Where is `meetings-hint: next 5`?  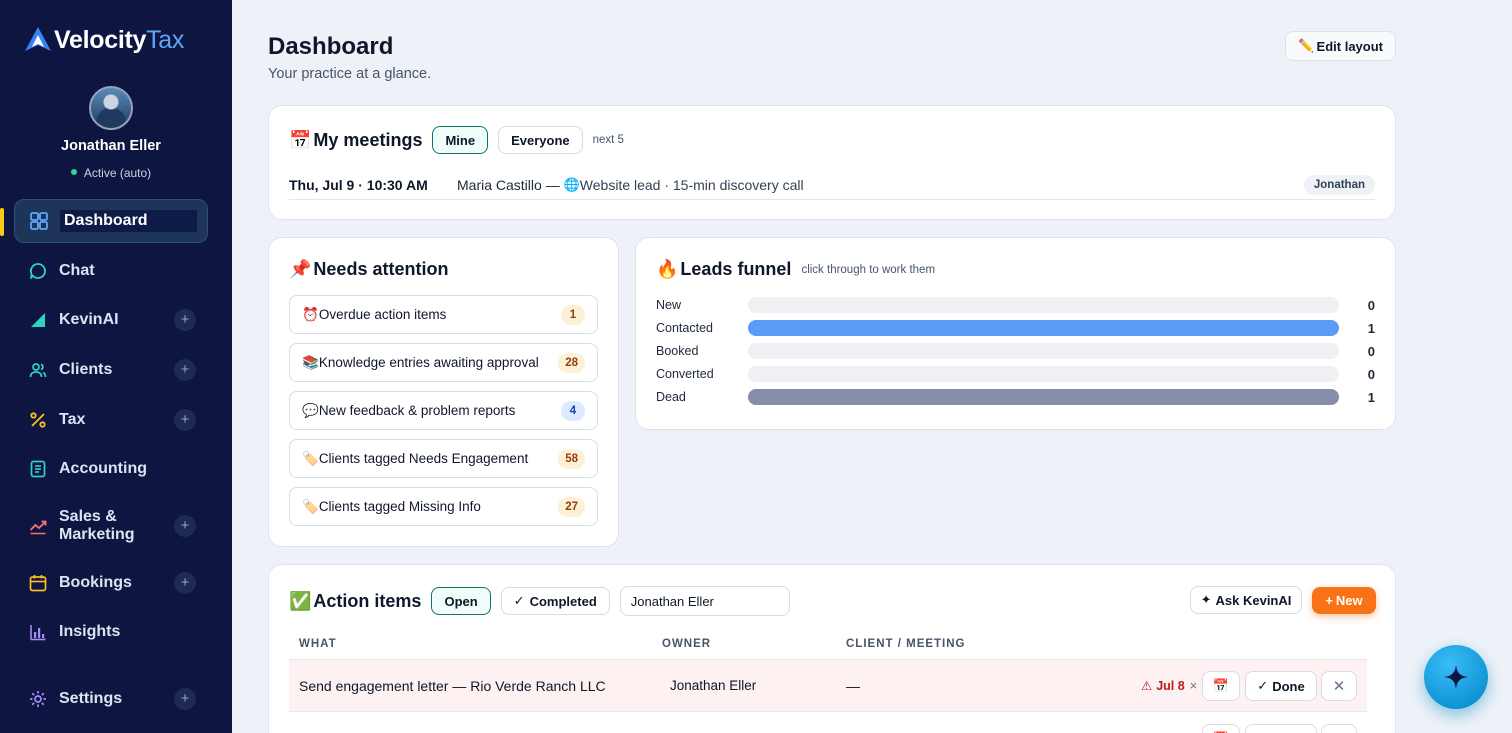
meetings-hint: next 5 is located at coordinates (608, 140).